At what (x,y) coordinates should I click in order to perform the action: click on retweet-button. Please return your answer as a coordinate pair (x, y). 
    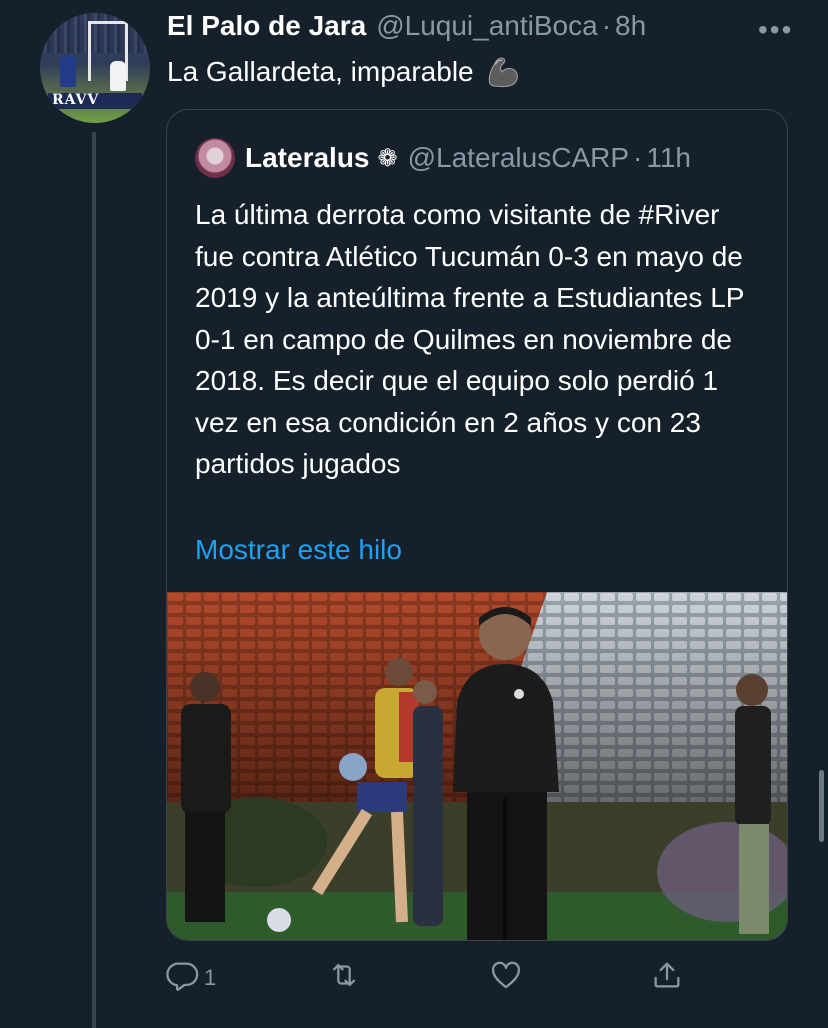
    Looking at the image, I should click on (344, 978).